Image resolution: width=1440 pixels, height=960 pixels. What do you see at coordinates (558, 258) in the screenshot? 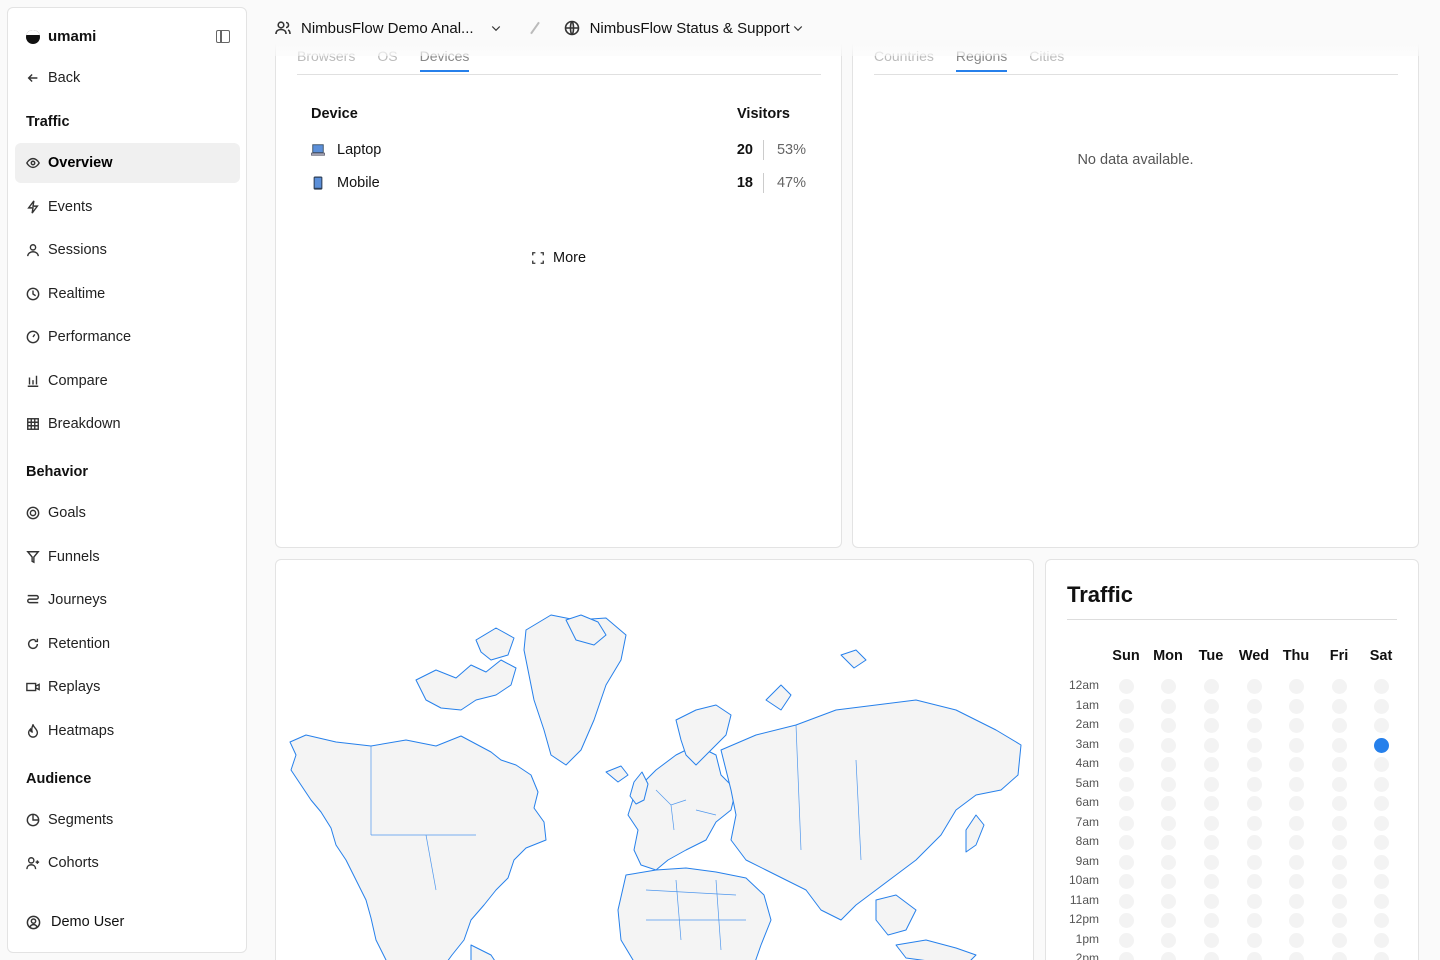
I see `more-button: More` at bounding box center [558, 258].